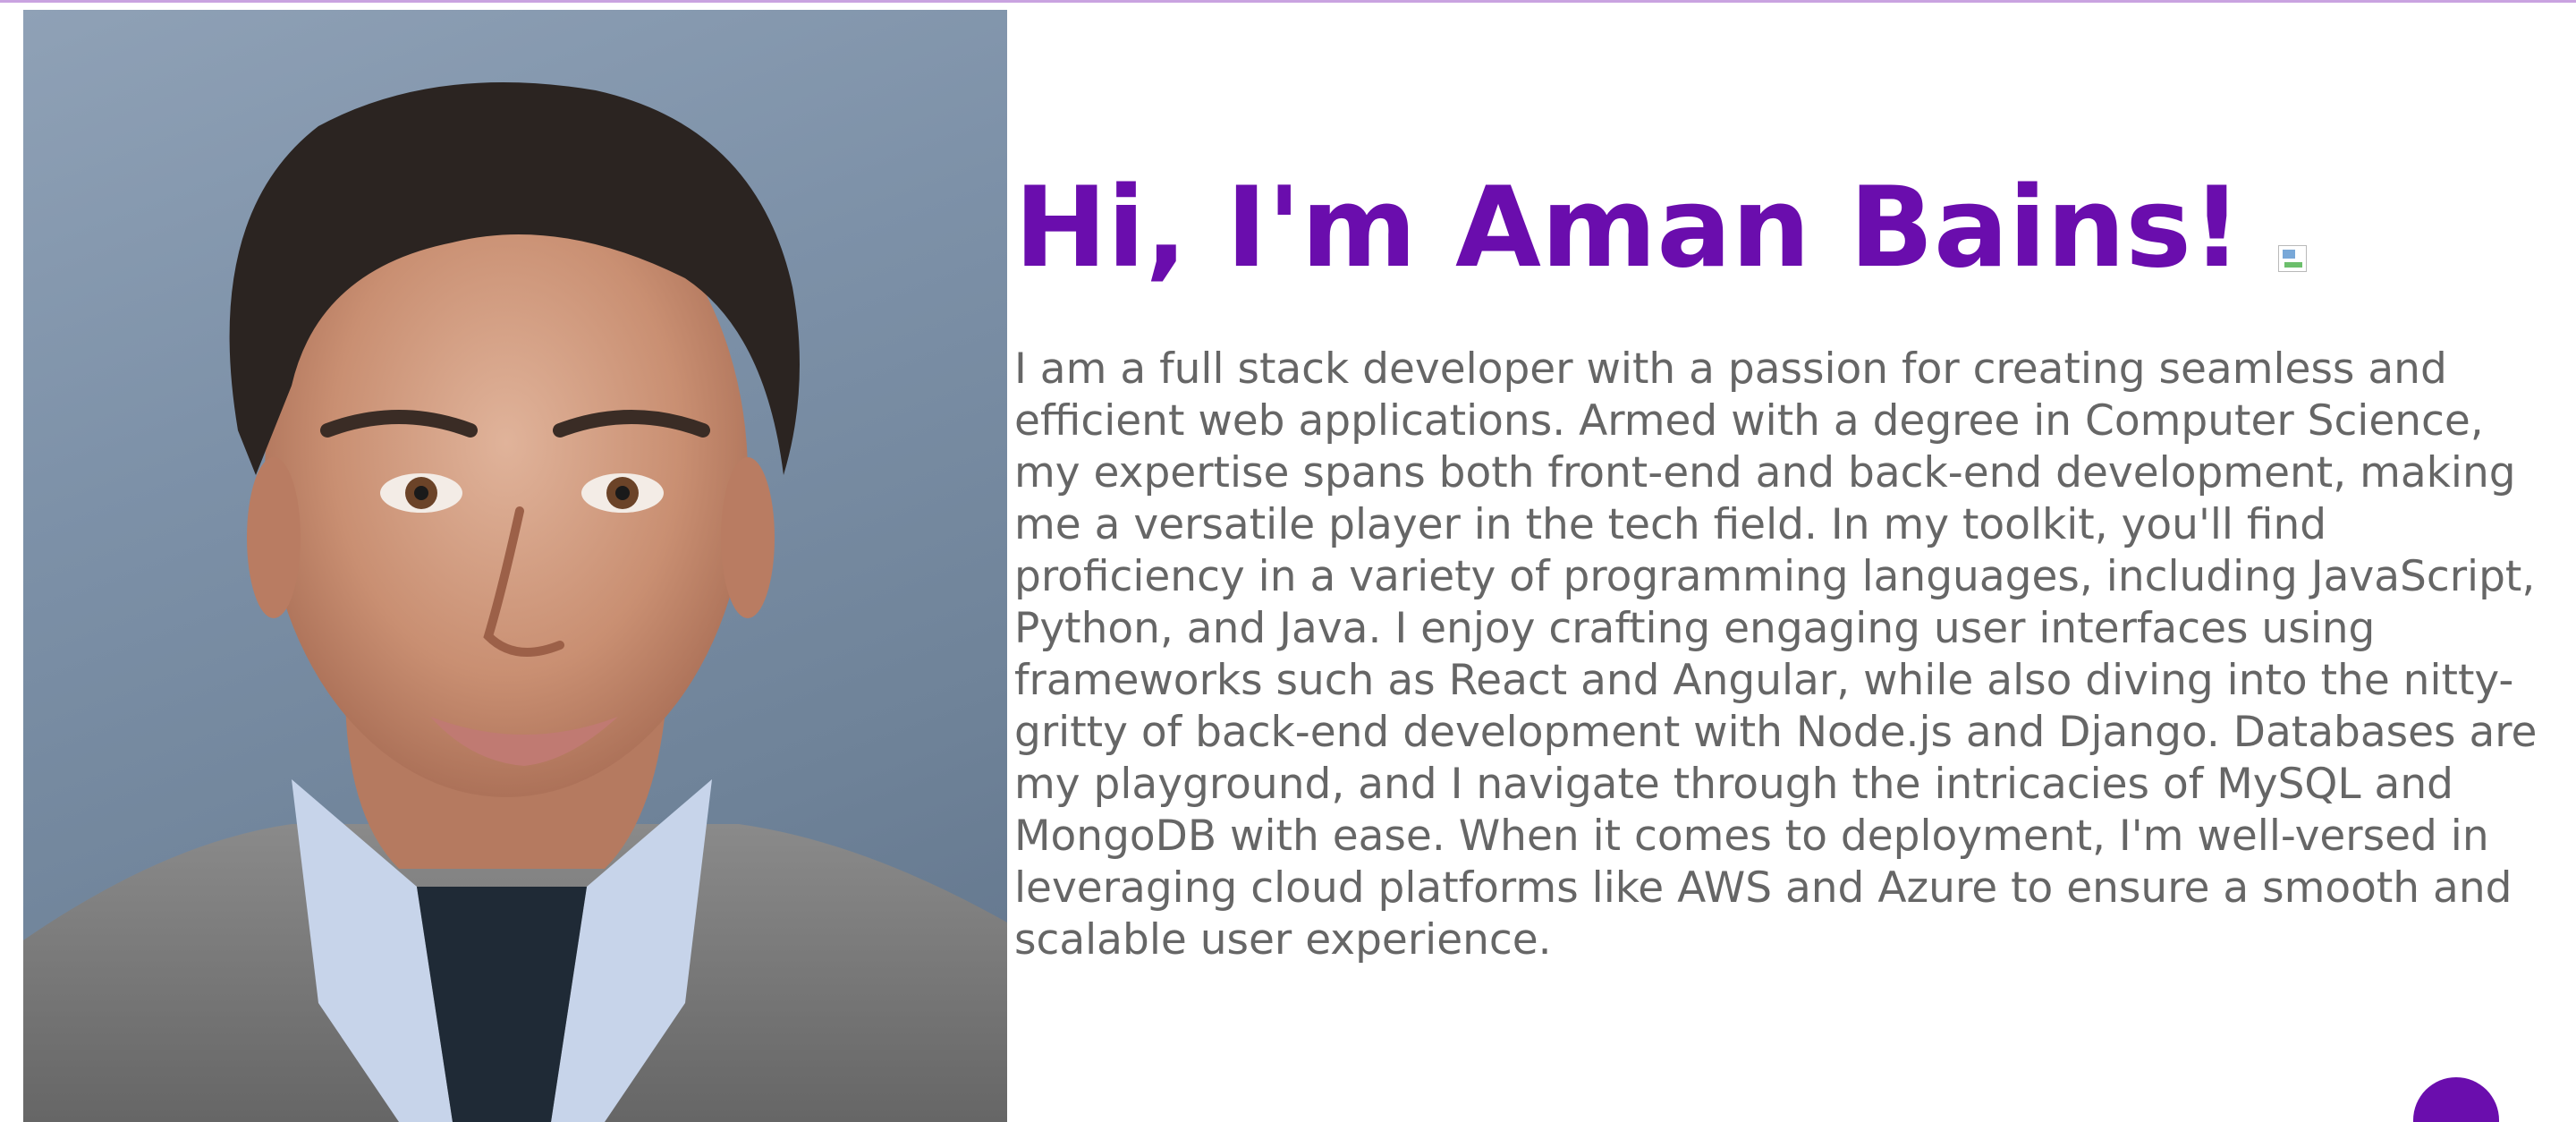 Image resolution: width=2576 pixels, height=1122 pixels. Describe the element at coordinates (2292, 258) in the screenshot. I see `broken-image-icon` at that location.